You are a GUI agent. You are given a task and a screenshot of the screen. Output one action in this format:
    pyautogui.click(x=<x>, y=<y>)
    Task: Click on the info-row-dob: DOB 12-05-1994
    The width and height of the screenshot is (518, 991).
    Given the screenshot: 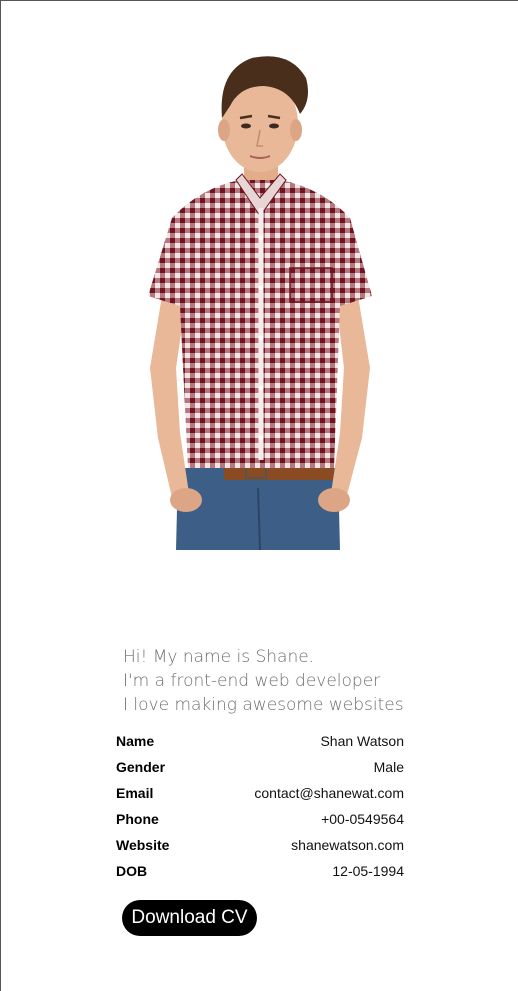 What is the action you would take?
    pyautogui.click(x=260, y=871)
    